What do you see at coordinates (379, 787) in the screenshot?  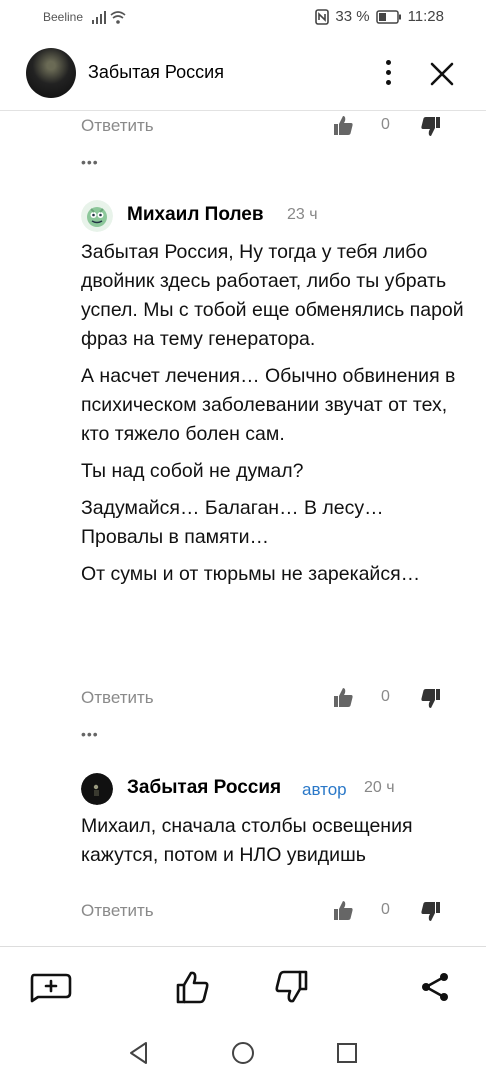 I see `comment-time: 20 ч` at bounding box center [379, 787].